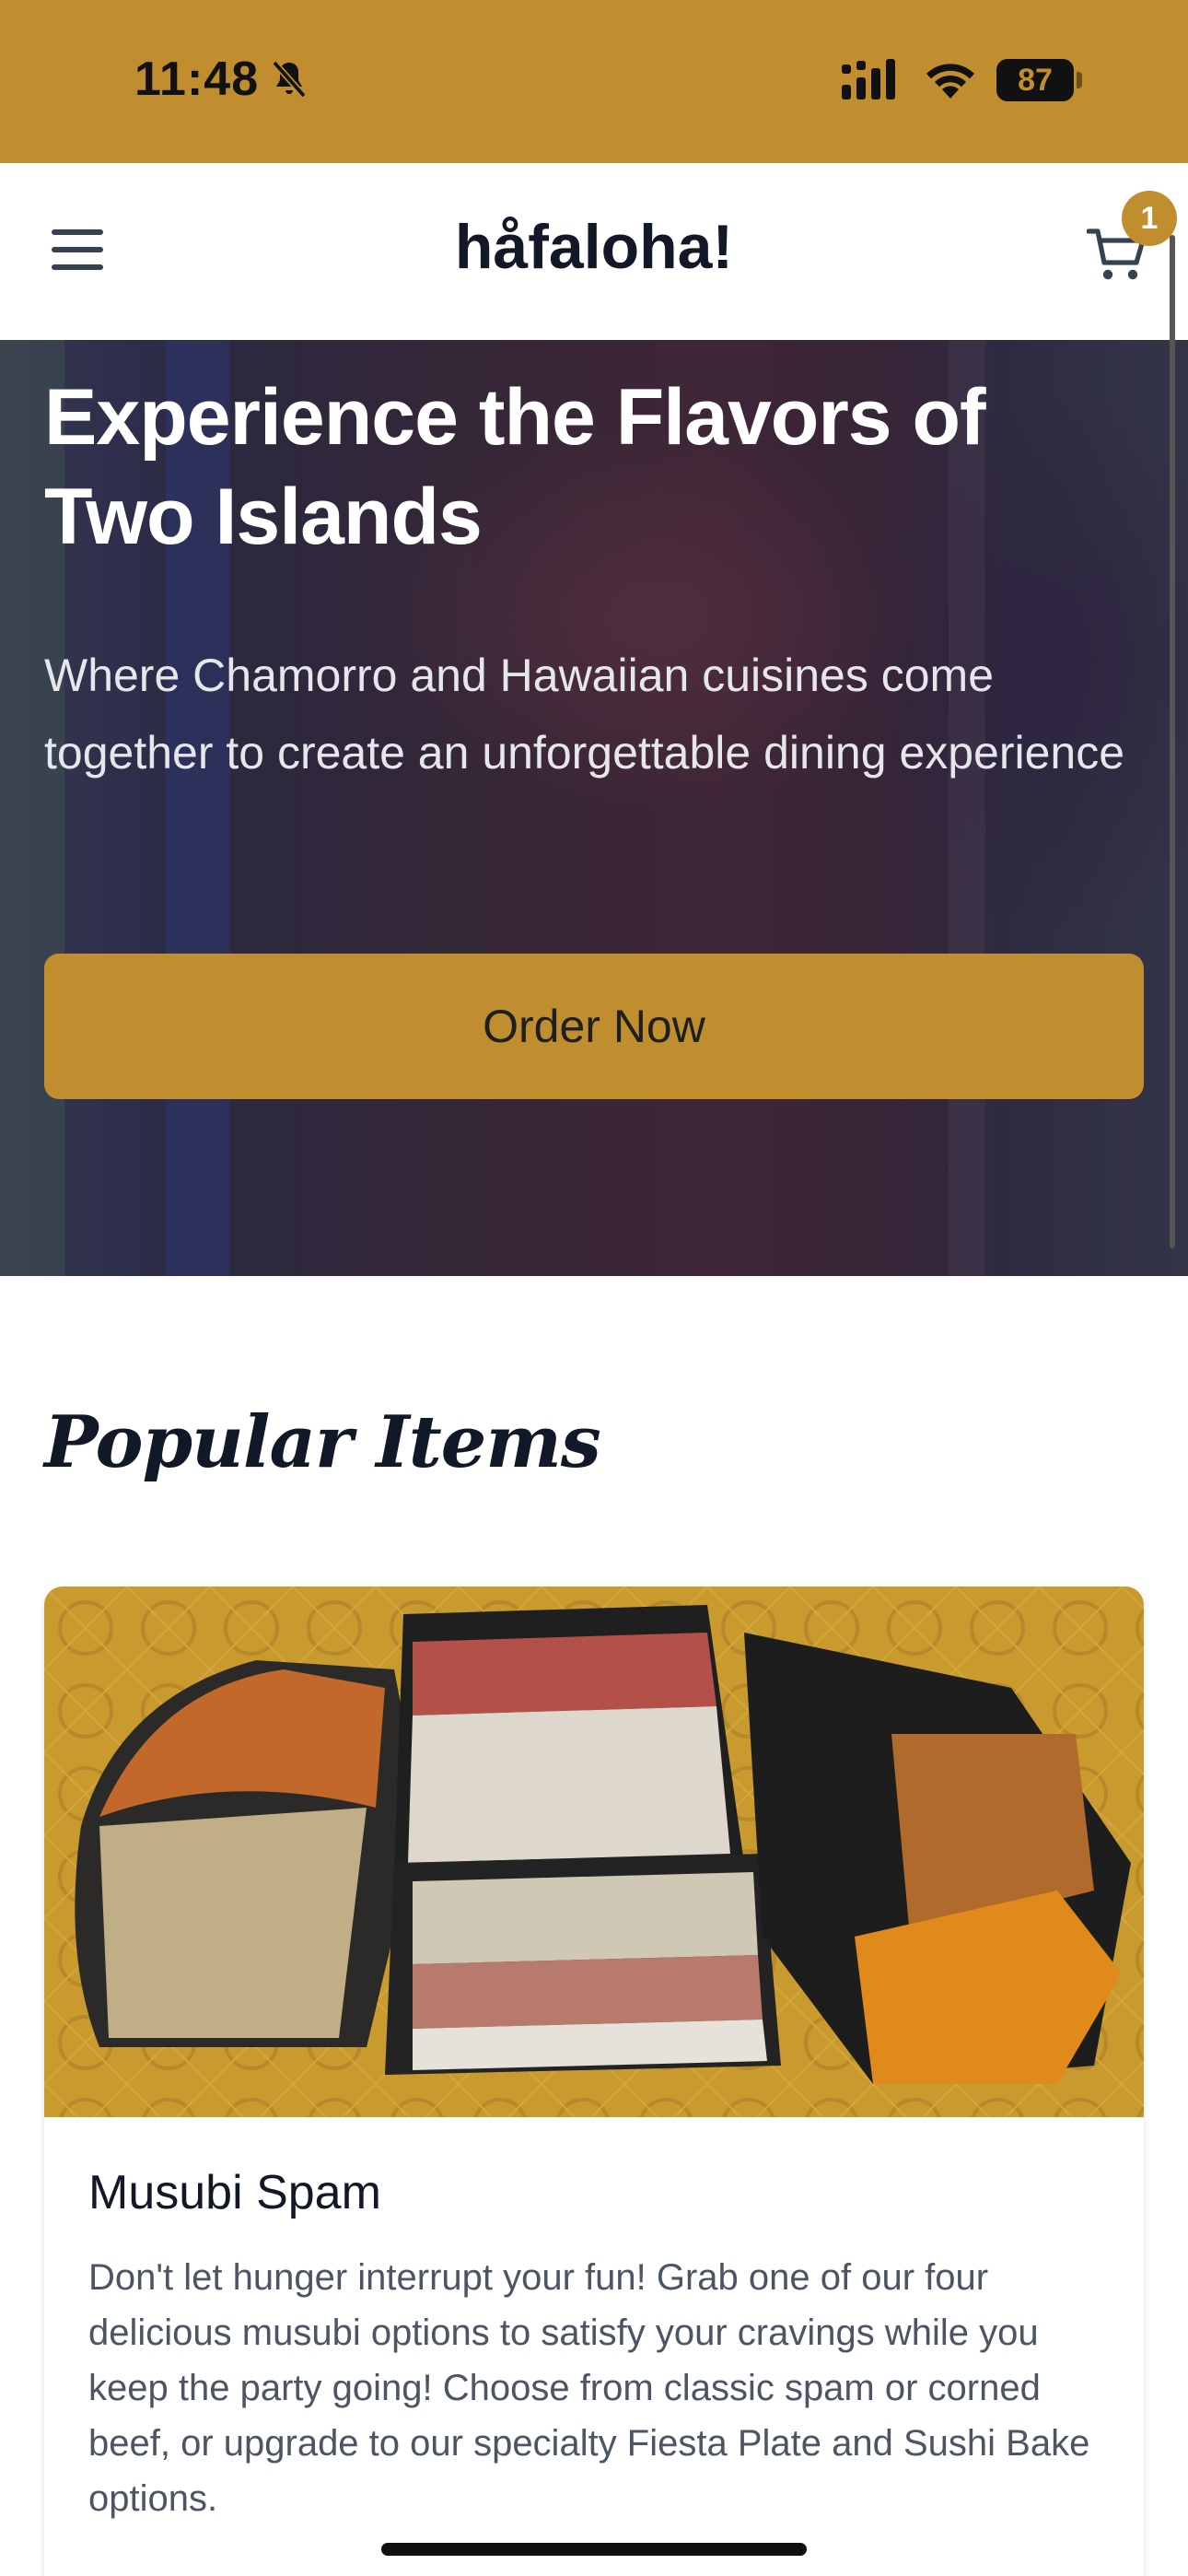 Image resolution: width=1188 pixels, height=2576 pixels. What do you see at coordinates (950, 81) in the screenshot?
I see `wifi-icon` at bounding box center [950, 81].